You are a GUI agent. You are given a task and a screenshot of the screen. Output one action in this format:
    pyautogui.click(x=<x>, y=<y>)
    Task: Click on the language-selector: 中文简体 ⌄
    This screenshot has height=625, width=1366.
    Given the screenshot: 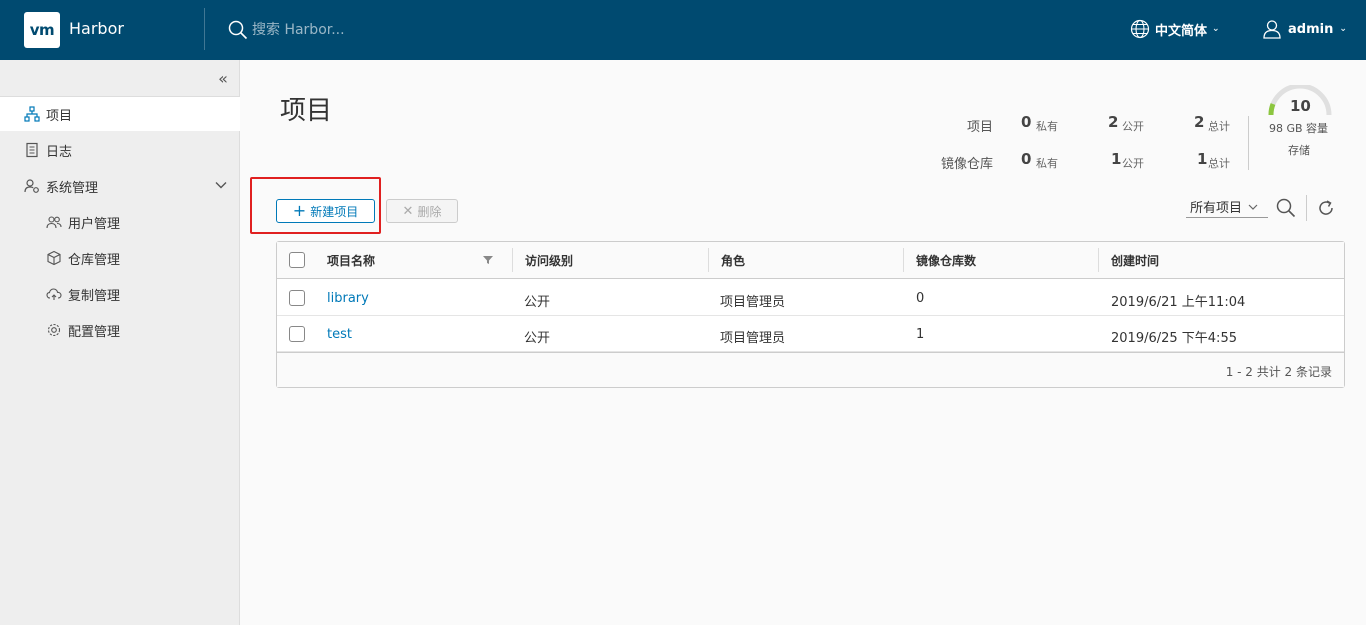 What is the action you would take?
    pyautogui.click(x=1175, y=29)
    